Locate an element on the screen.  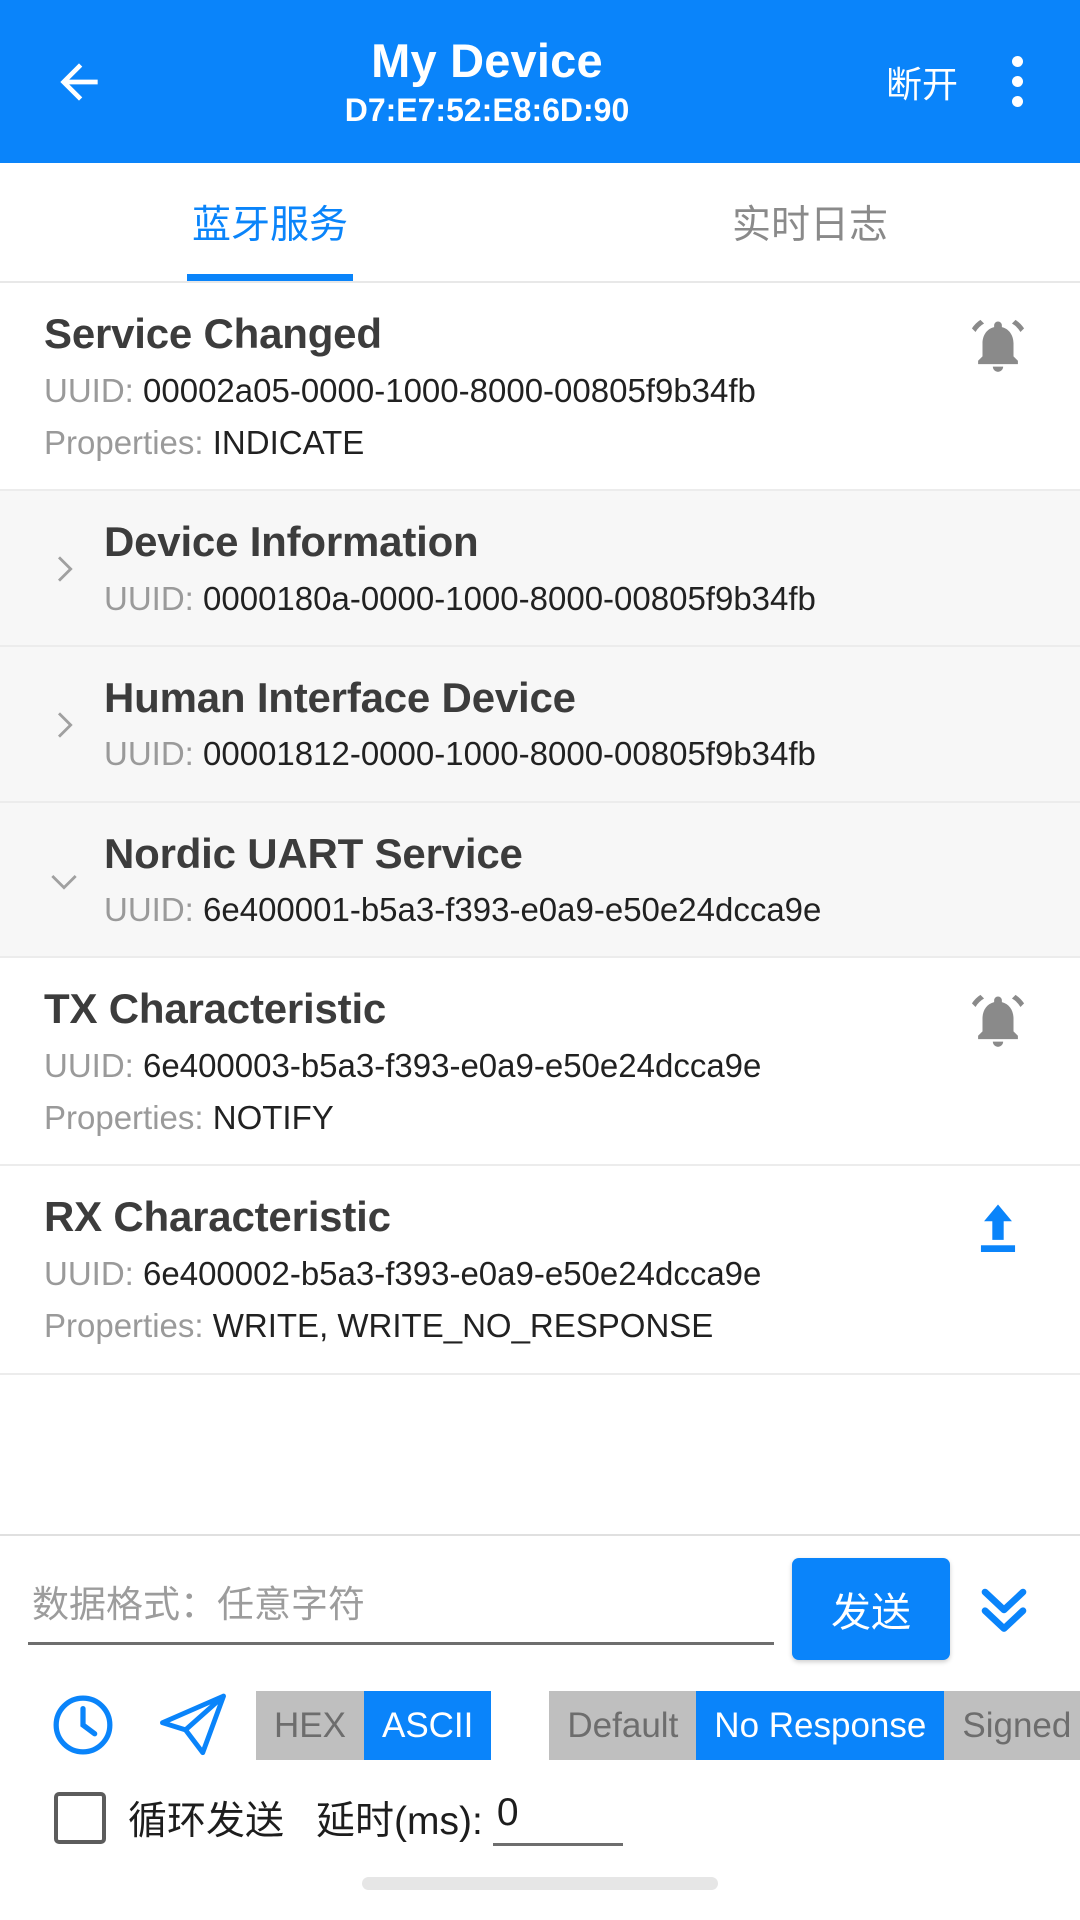
chevron-down-icon is located at coordinates (64, 882).